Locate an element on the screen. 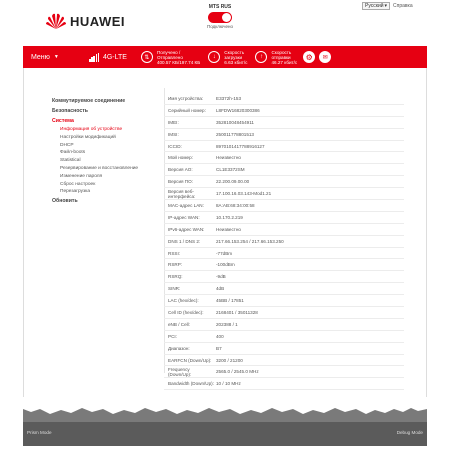  menu-button: Меню ▼ is located at coordinates (58, 57).